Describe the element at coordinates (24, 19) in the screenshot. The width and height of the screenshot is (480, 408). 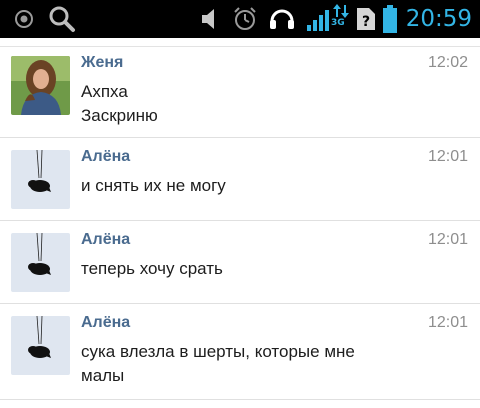
I see `target-icon` at that location.